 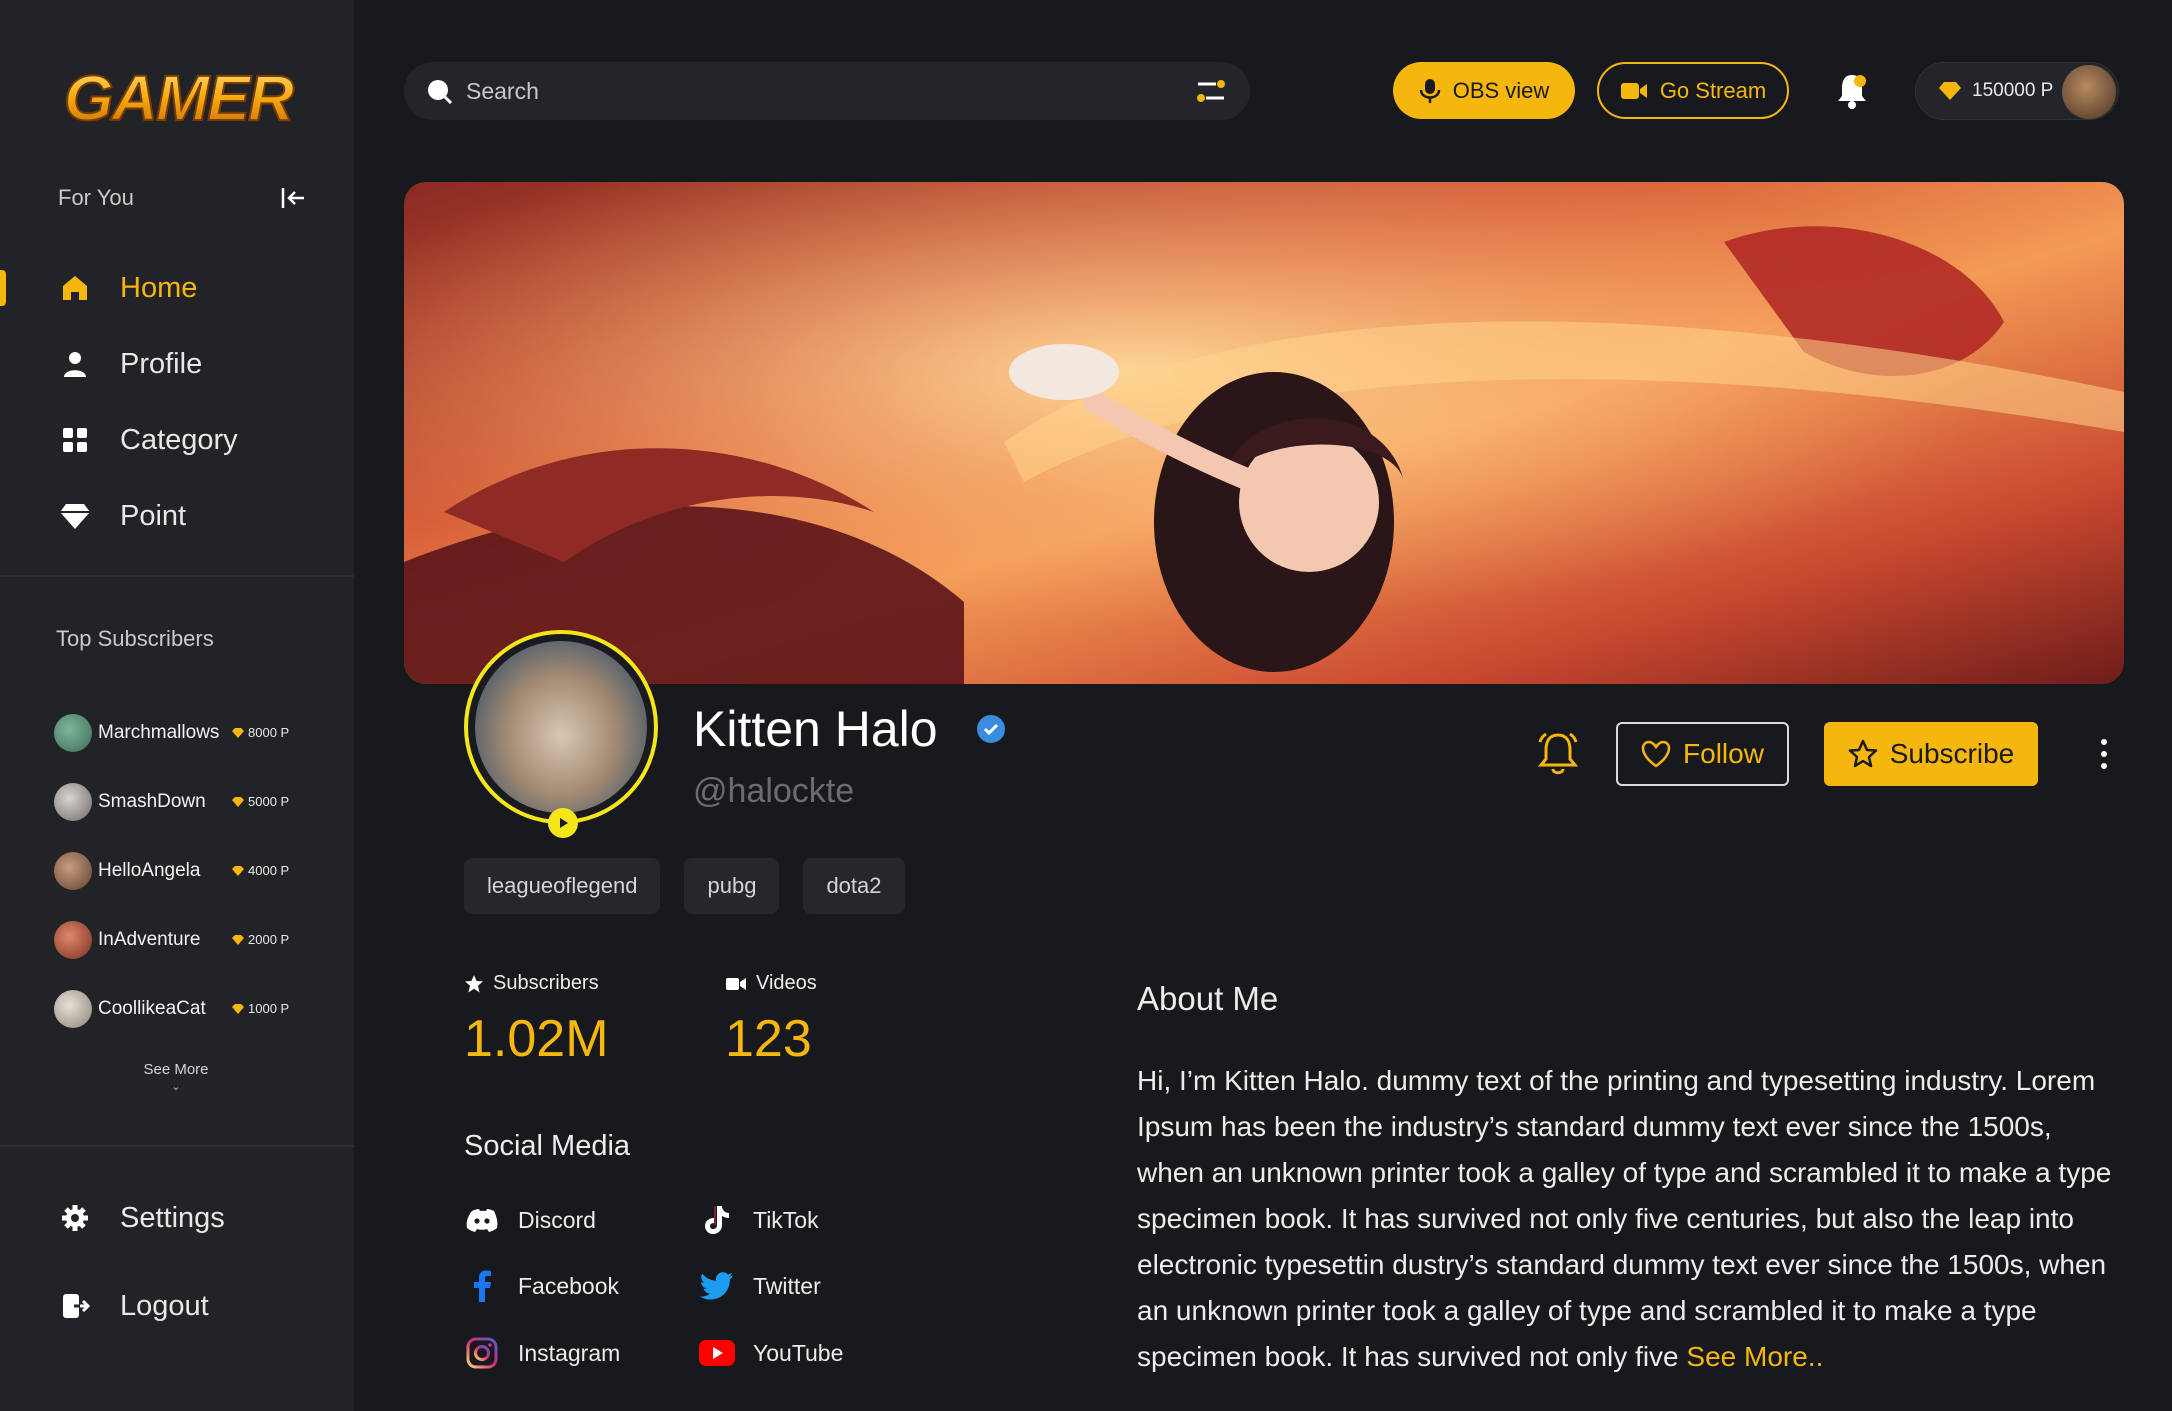 I want to click on video-camera-icon, so click(x=1633, y=90).